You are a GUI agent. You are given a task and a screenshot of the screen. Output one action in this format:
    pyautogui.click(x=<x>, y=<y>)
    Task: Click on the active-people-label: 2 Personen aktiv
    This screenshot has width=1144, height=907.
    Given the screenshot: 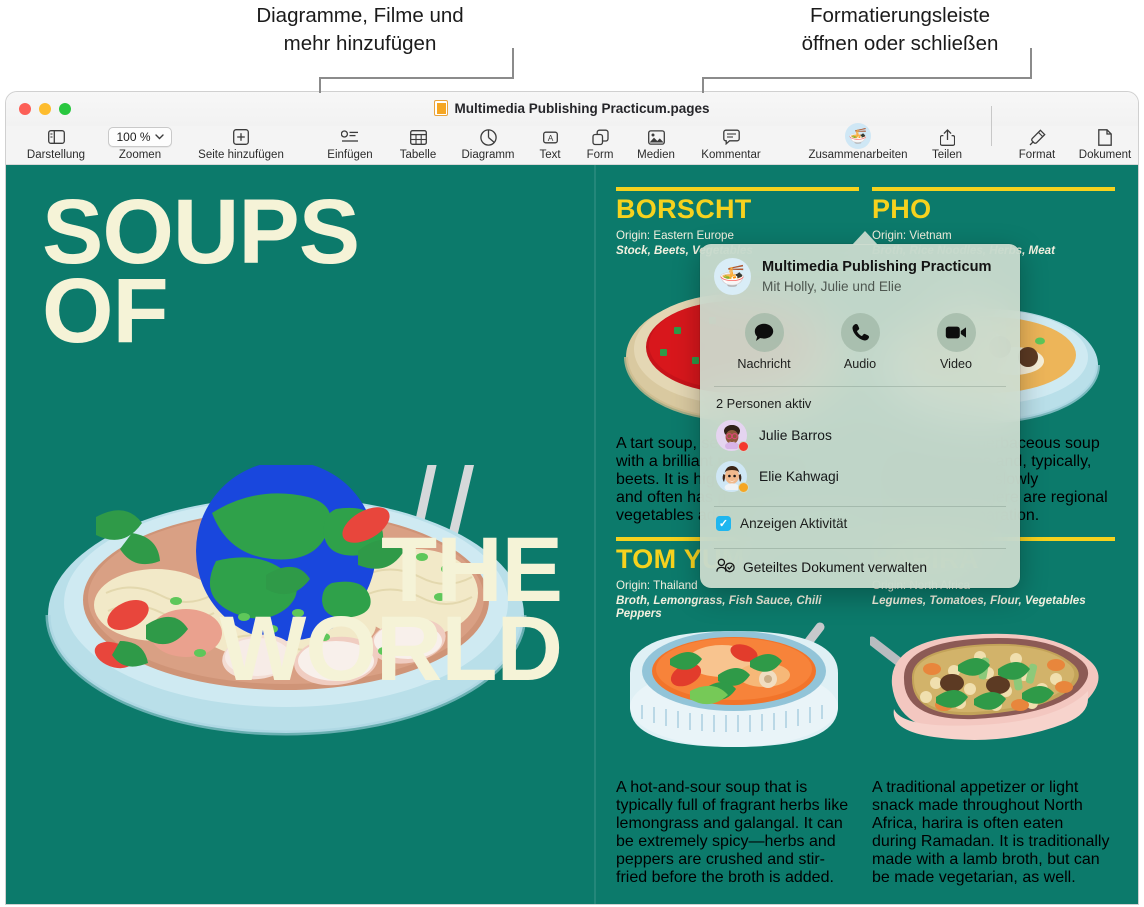 What is the action you would take?
    pyautogui.click(x=764, y=403)
    